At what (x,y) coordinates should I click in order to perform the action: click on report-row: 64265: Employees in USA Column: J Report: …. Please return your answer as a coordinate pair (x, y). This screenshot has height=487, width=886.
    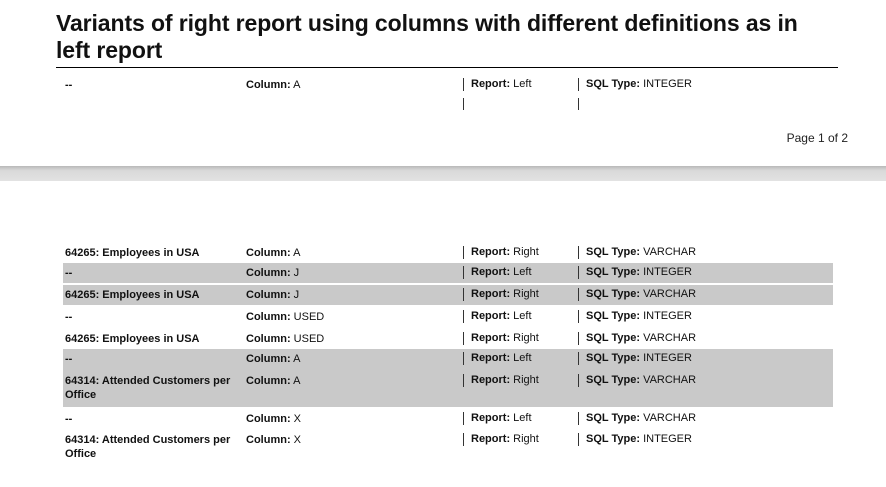
    Looking at the image, I should click on (448, 295).